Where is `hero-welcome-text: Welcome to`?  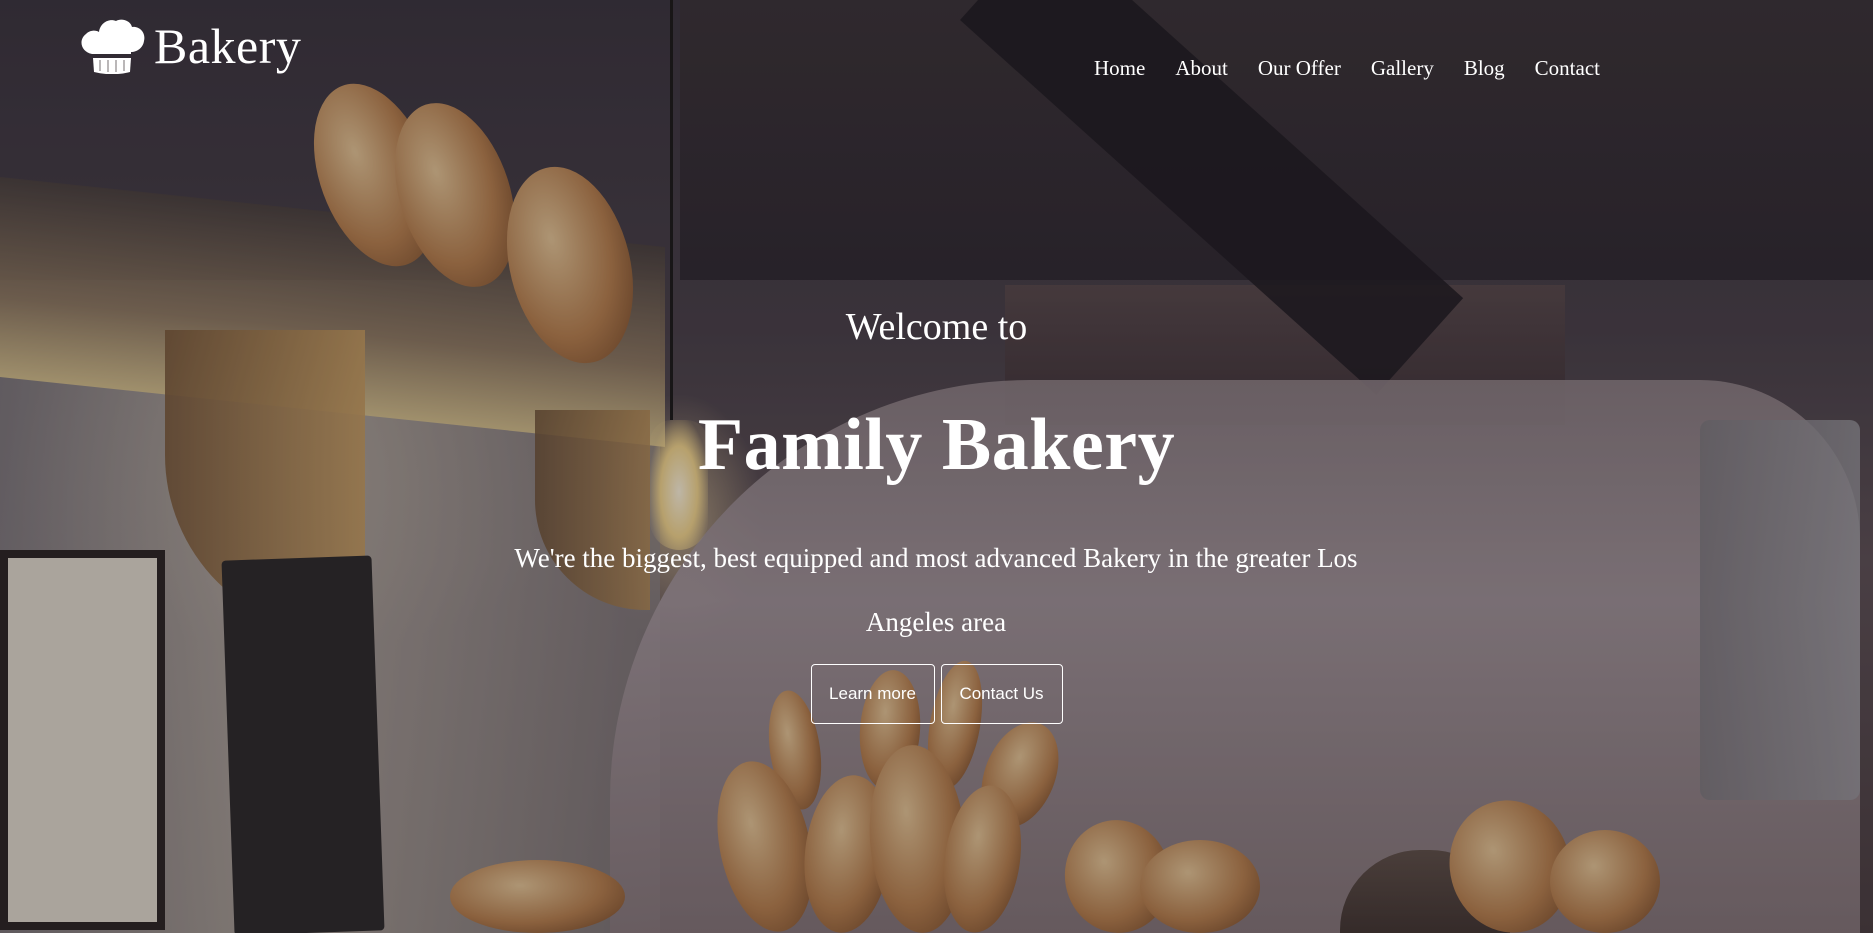 hero-welcome-text: Welcome to is located at coordinates (936, 327).